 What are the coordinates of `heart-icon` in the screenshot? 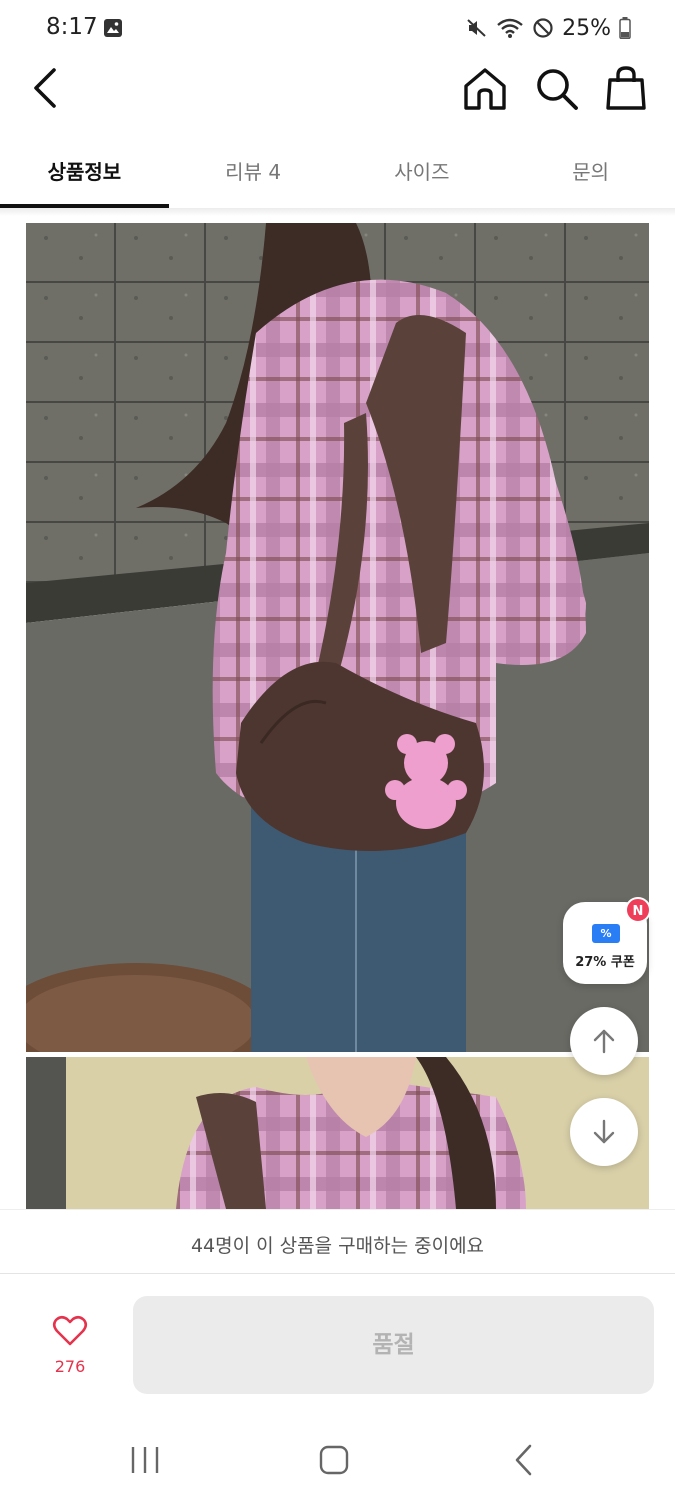 It's located at (70, 1330).